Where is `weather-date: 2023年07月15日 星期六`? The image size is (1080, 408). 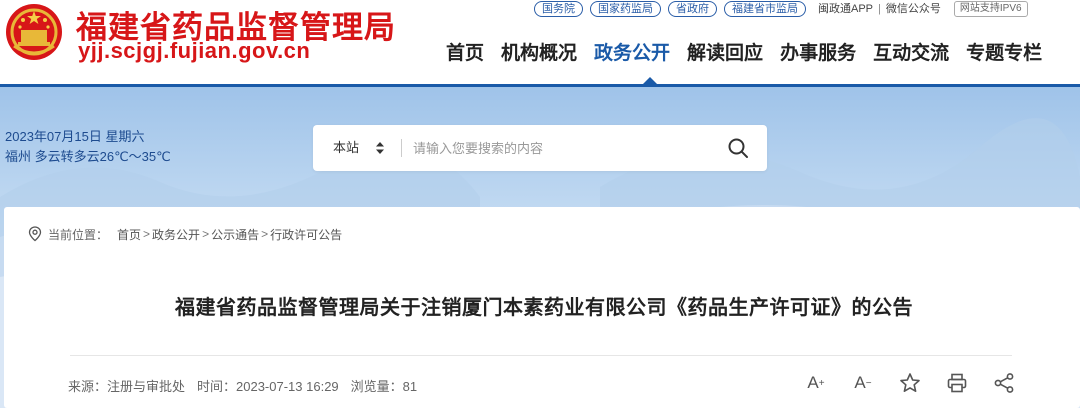 weather-date: 2023年07月15日 星期六 is located at coordinates (75, 136).